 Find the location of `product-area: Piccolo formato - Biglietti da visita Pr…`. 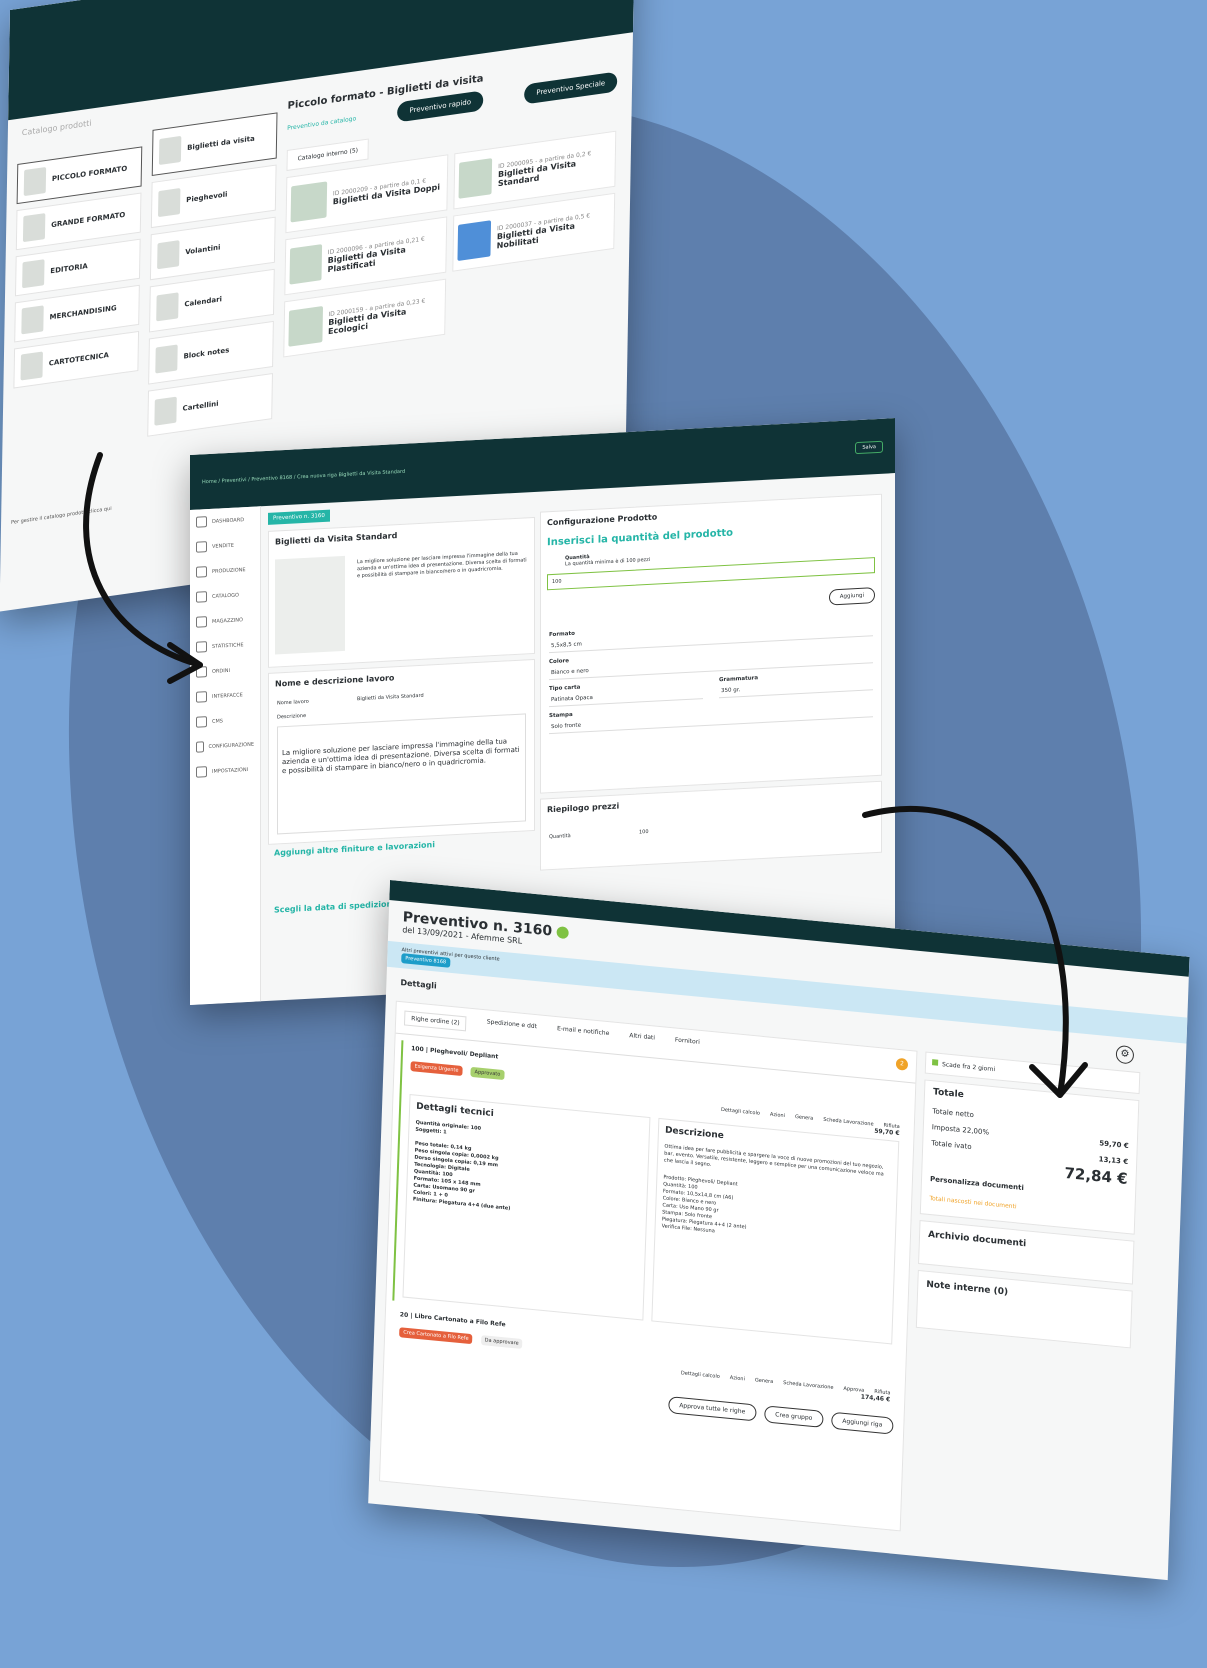

product-area: Piccolo formato - Biglietti da visita Pr… is located at coordinates (450, 206).